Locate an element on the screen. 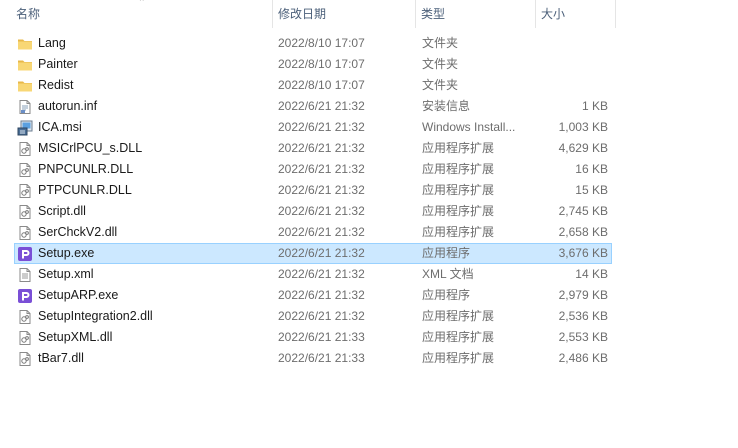  file-row: PNPCUNLR.DLL 2022/6/21 21:32 应用程序扩展 16 KB is located at coordinates (313, 169).